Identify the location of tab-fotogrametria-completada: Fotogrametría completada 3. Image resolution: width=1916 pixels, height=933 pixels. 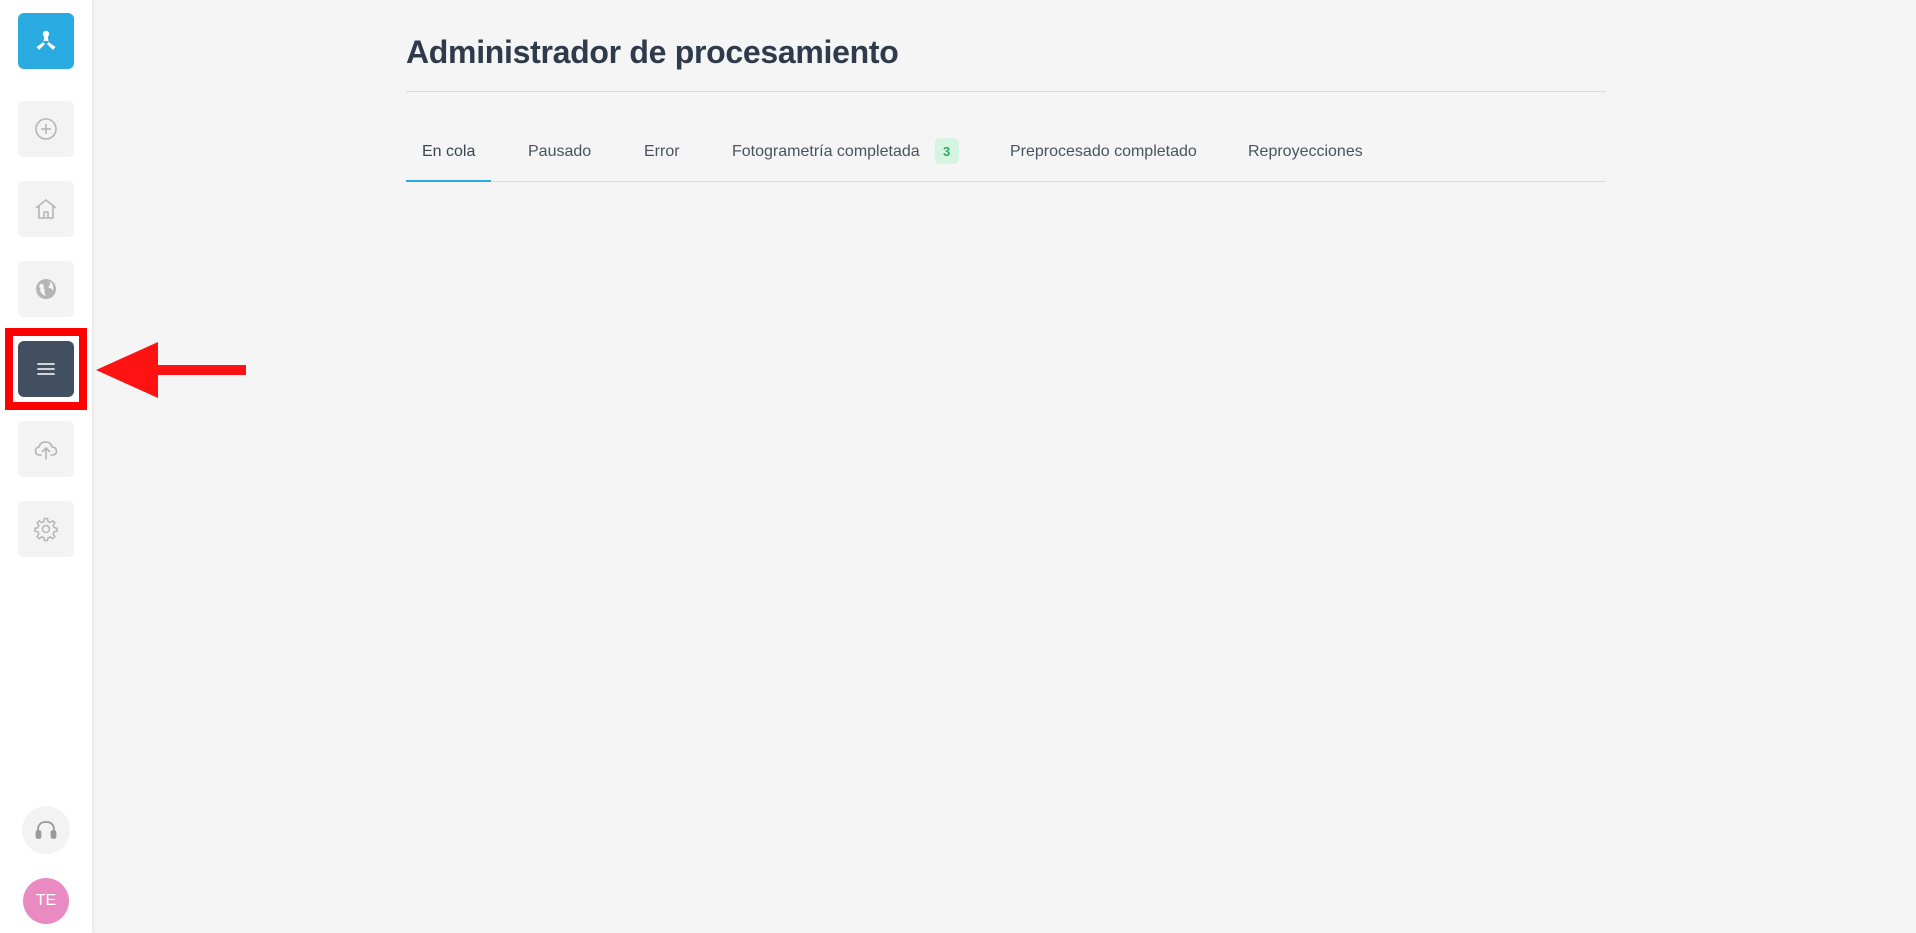
(845, 156).